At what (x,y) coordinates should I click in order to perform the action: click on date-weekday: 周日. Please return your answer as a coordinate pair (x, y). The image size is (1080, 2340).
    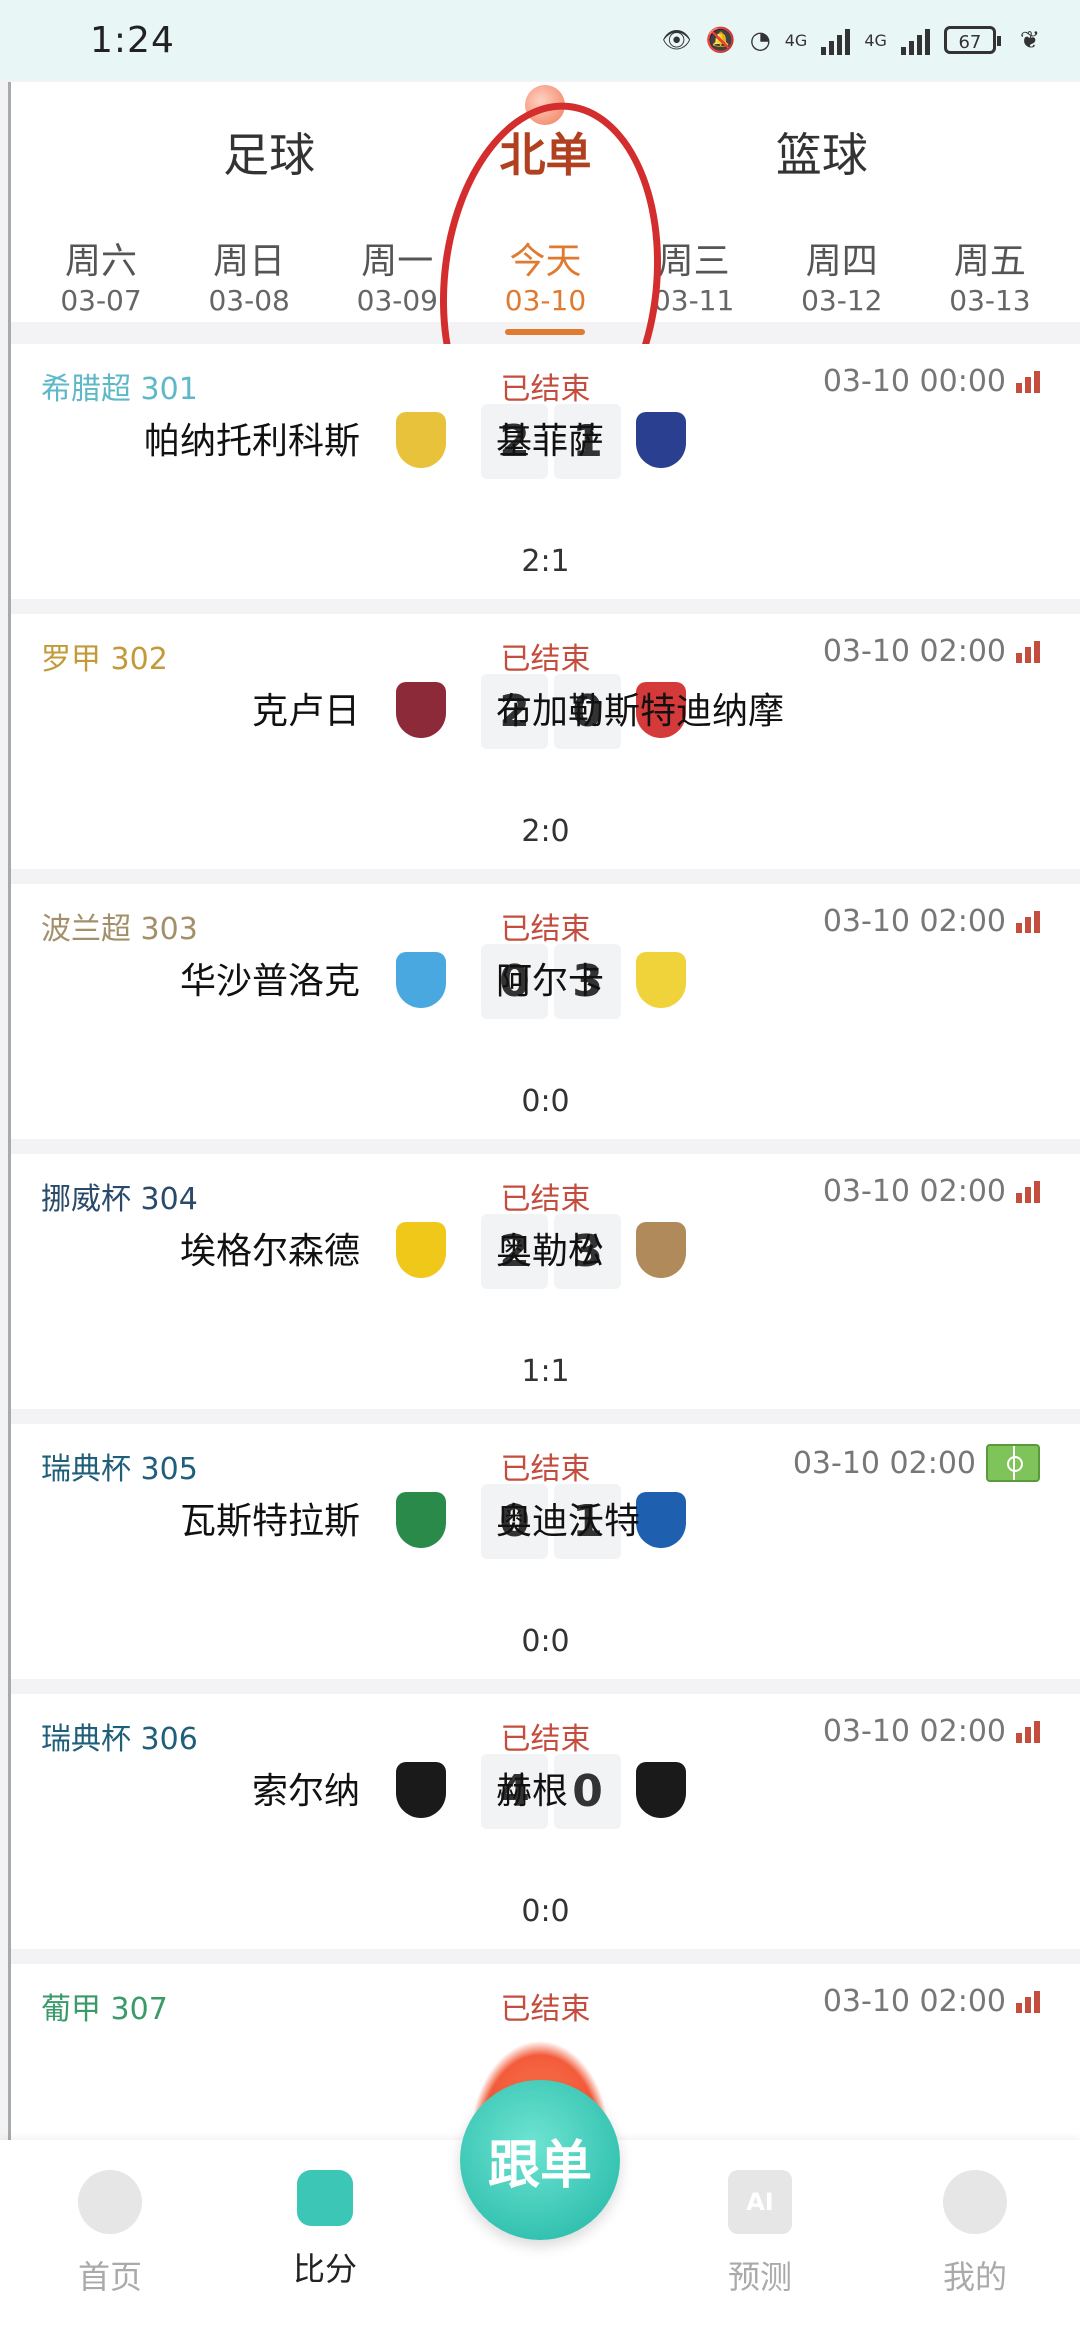
    Looking at the image, I should click on (249, 261).